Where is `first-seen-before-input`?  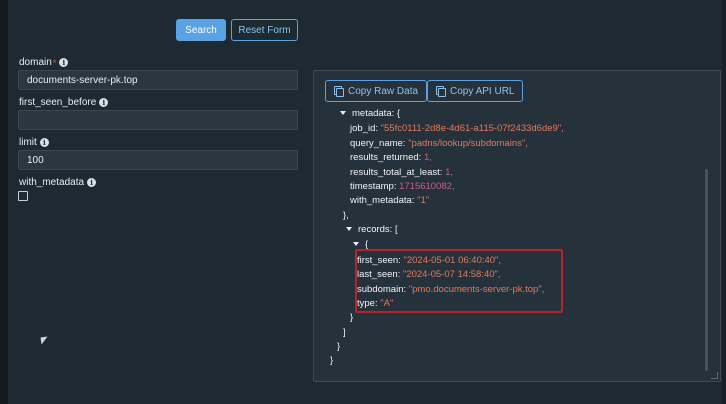 first-seen-before-input is located at coordinates (158, 120).